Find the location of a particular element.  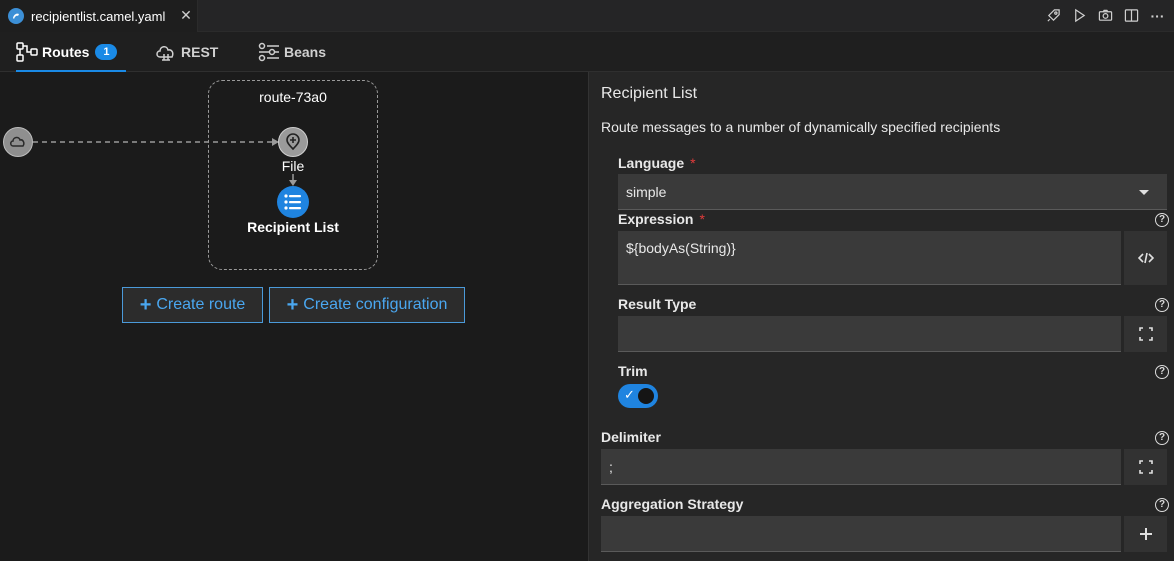

aggregation-strategy-input is located at coordinates (861, 534).